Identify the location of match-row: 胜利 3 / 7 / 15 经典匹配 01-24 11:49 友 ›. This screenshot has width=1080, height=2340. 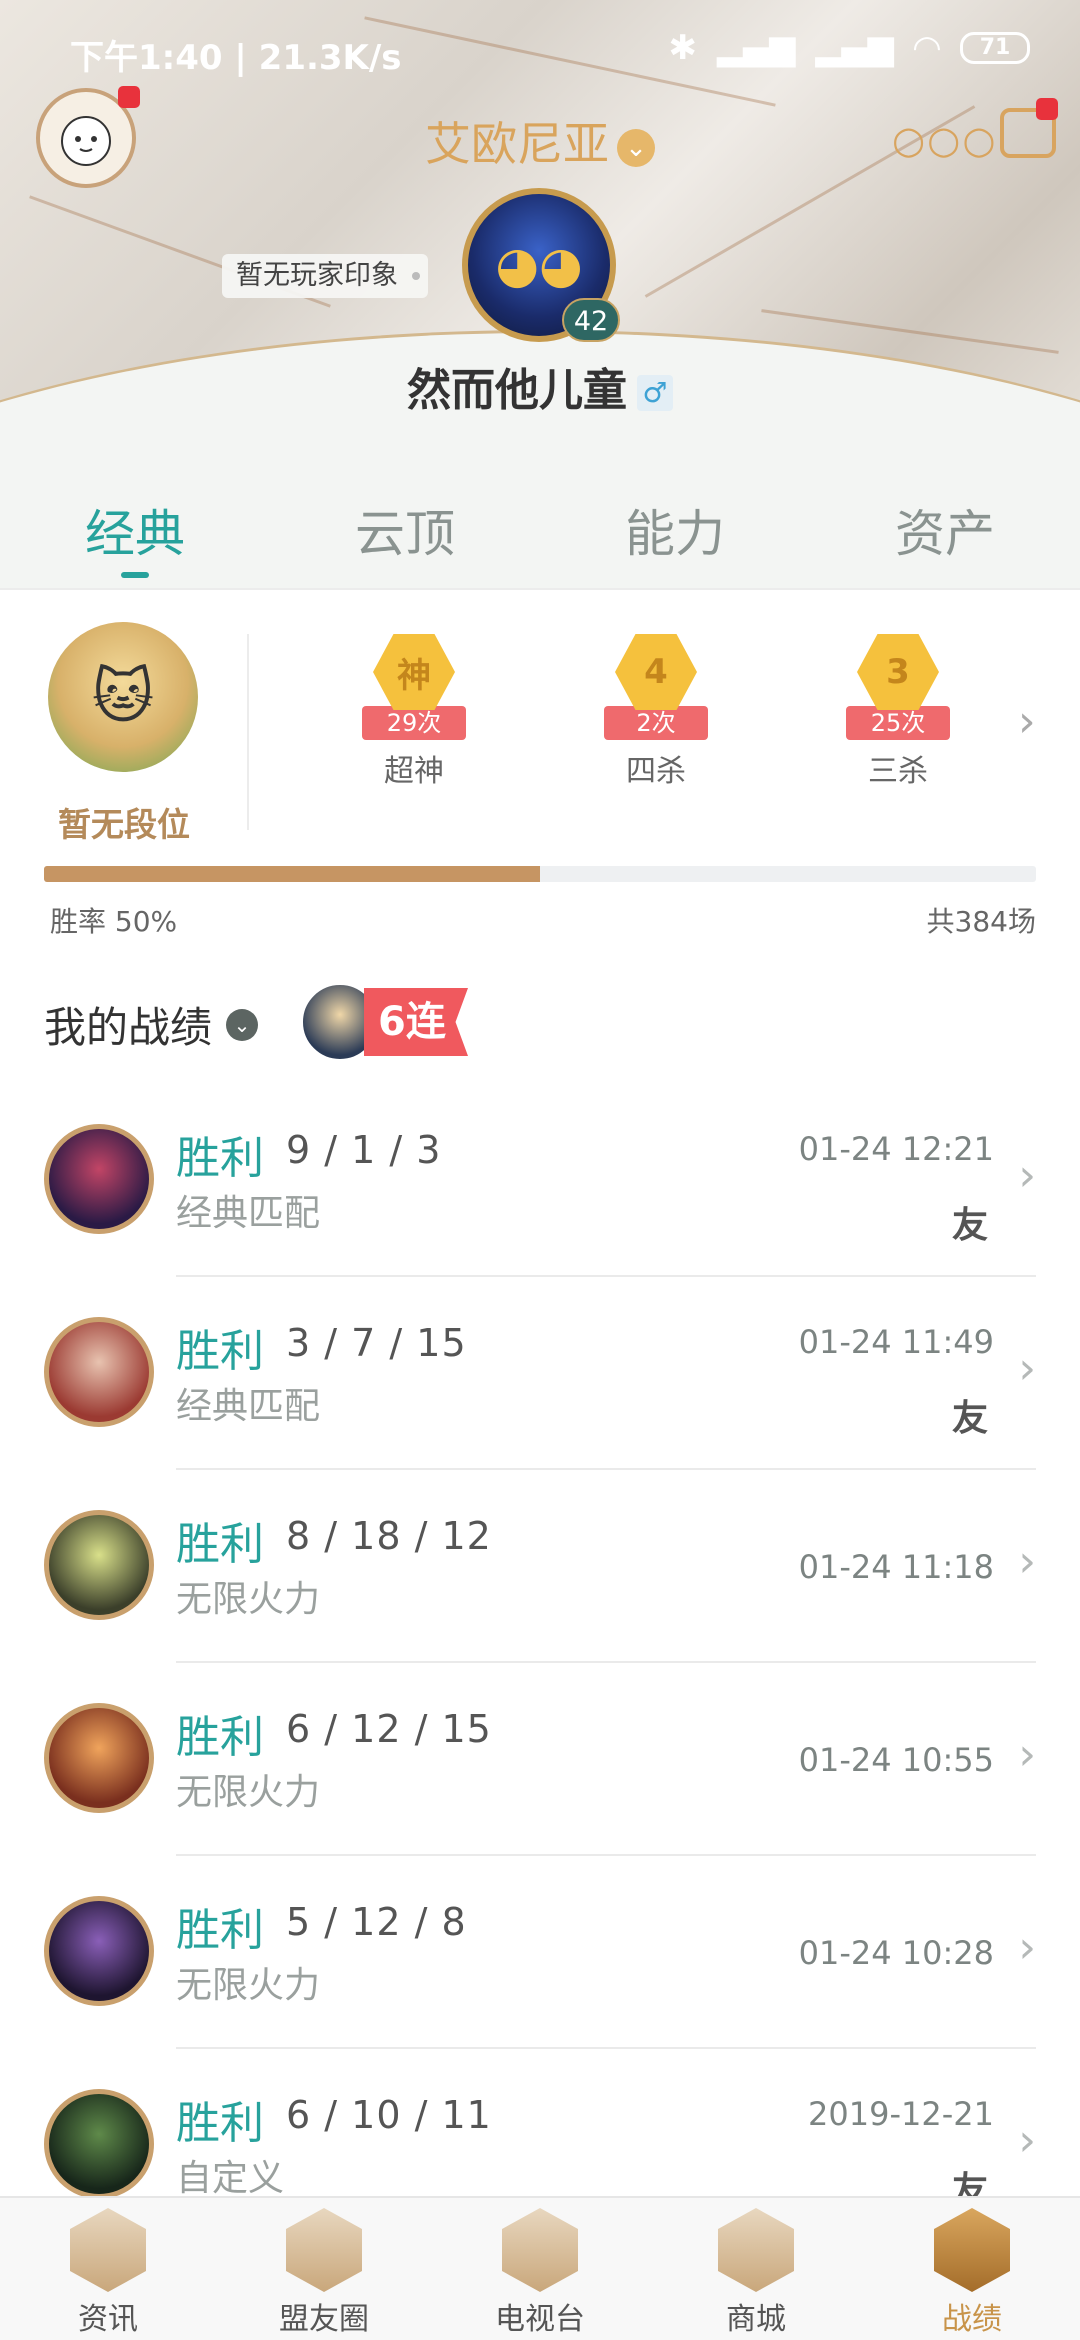
(540, 1373).